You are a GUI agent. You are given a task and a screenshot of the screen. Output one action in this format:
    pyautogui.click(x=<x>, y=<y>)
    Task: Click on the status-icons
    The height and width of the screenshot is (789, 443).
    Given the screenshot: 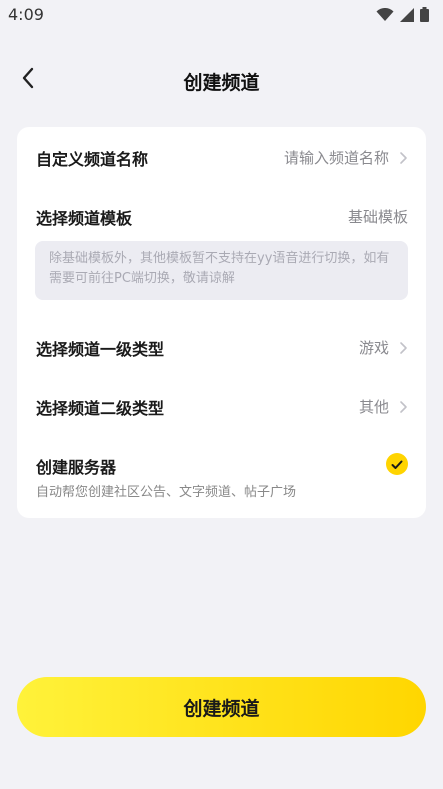 What is the action you would take?
    pyautogui.click(x=402, y=14)
    